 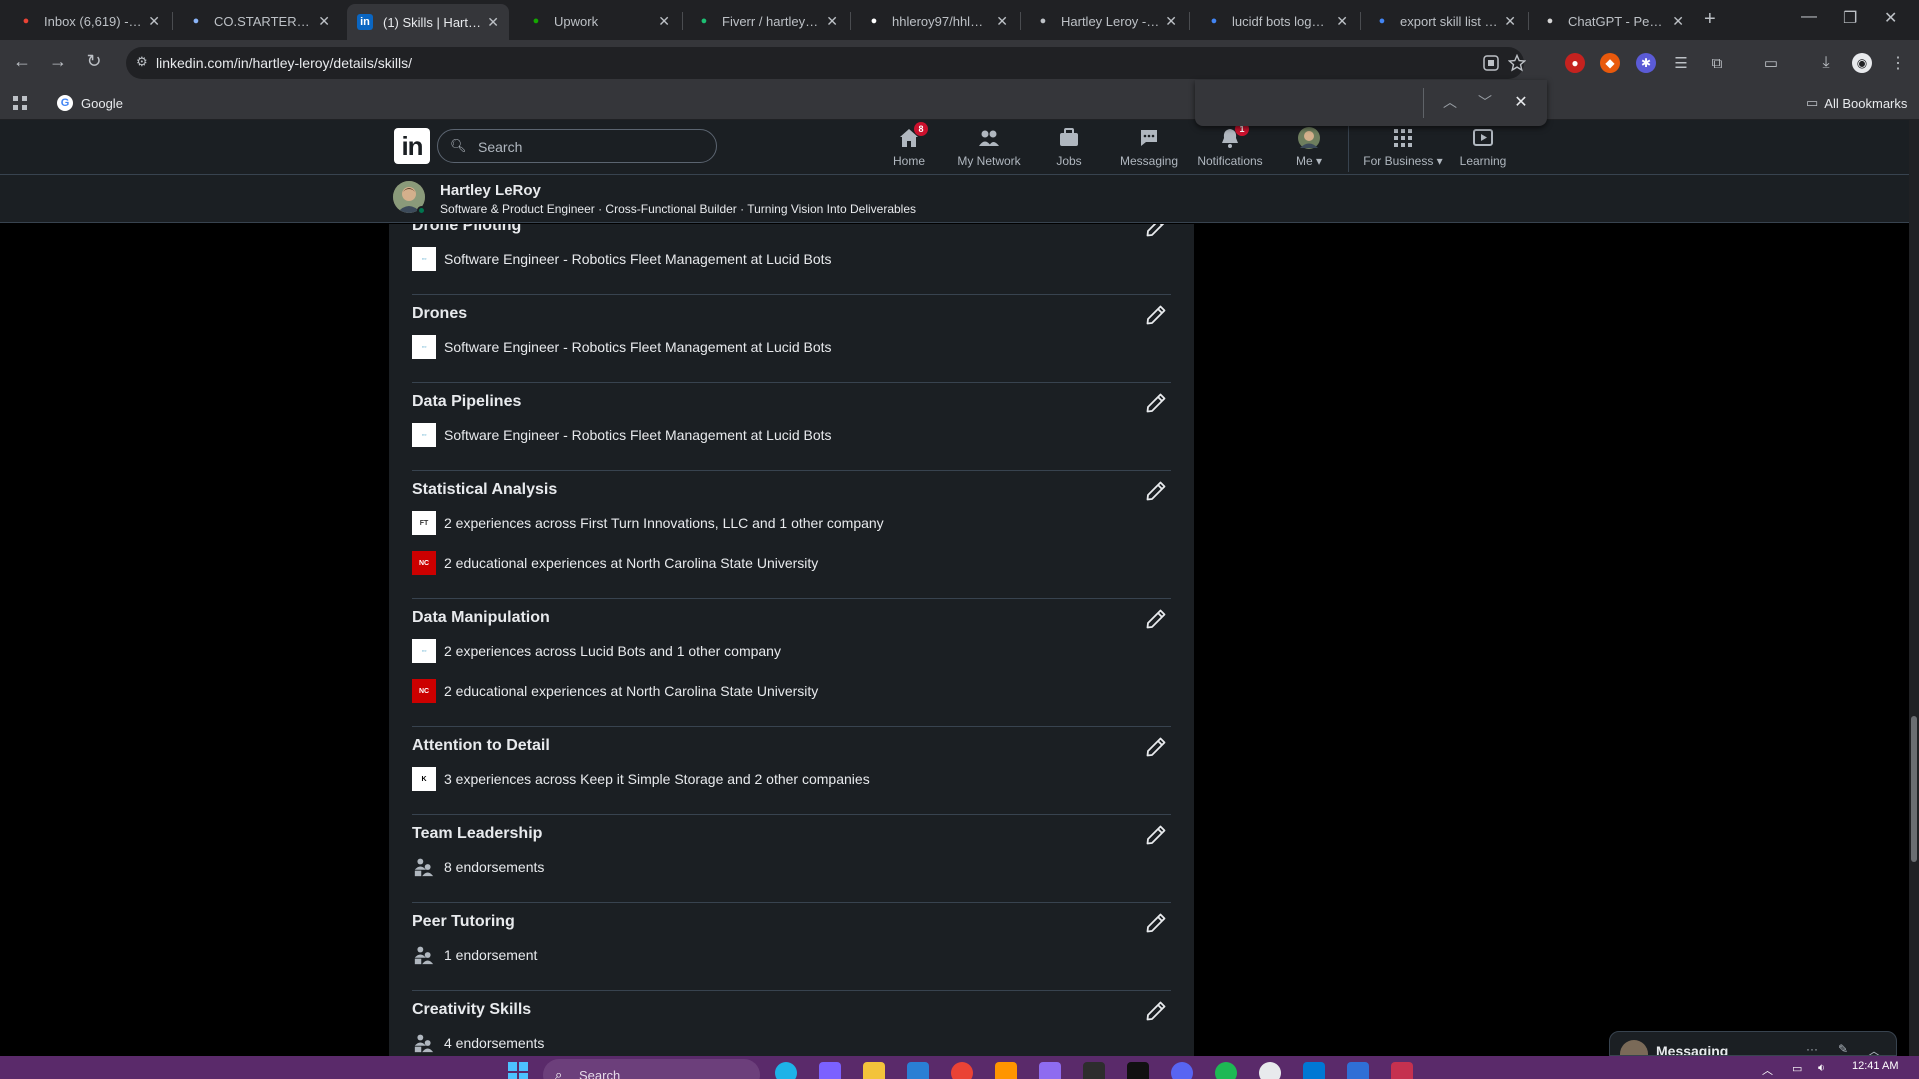 I want to click on find-previous-icon: ︿, so click(x=1450, y=102).